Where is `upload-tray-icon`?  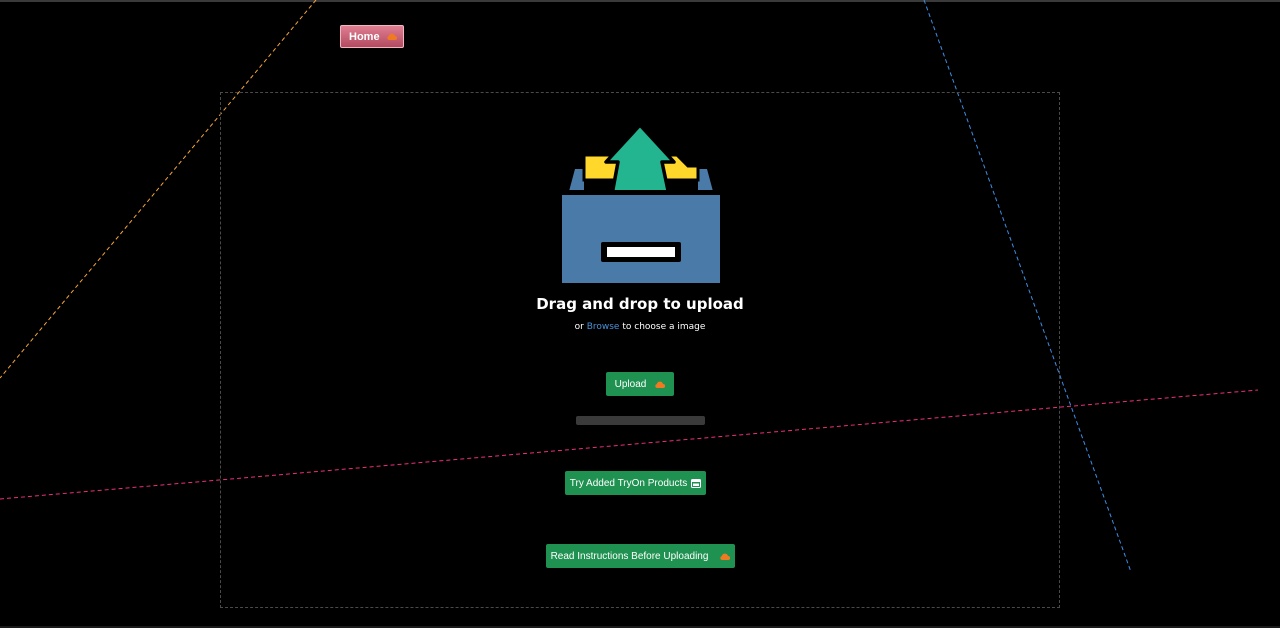
upload-tray-icon is located at coordinates (641, 204).